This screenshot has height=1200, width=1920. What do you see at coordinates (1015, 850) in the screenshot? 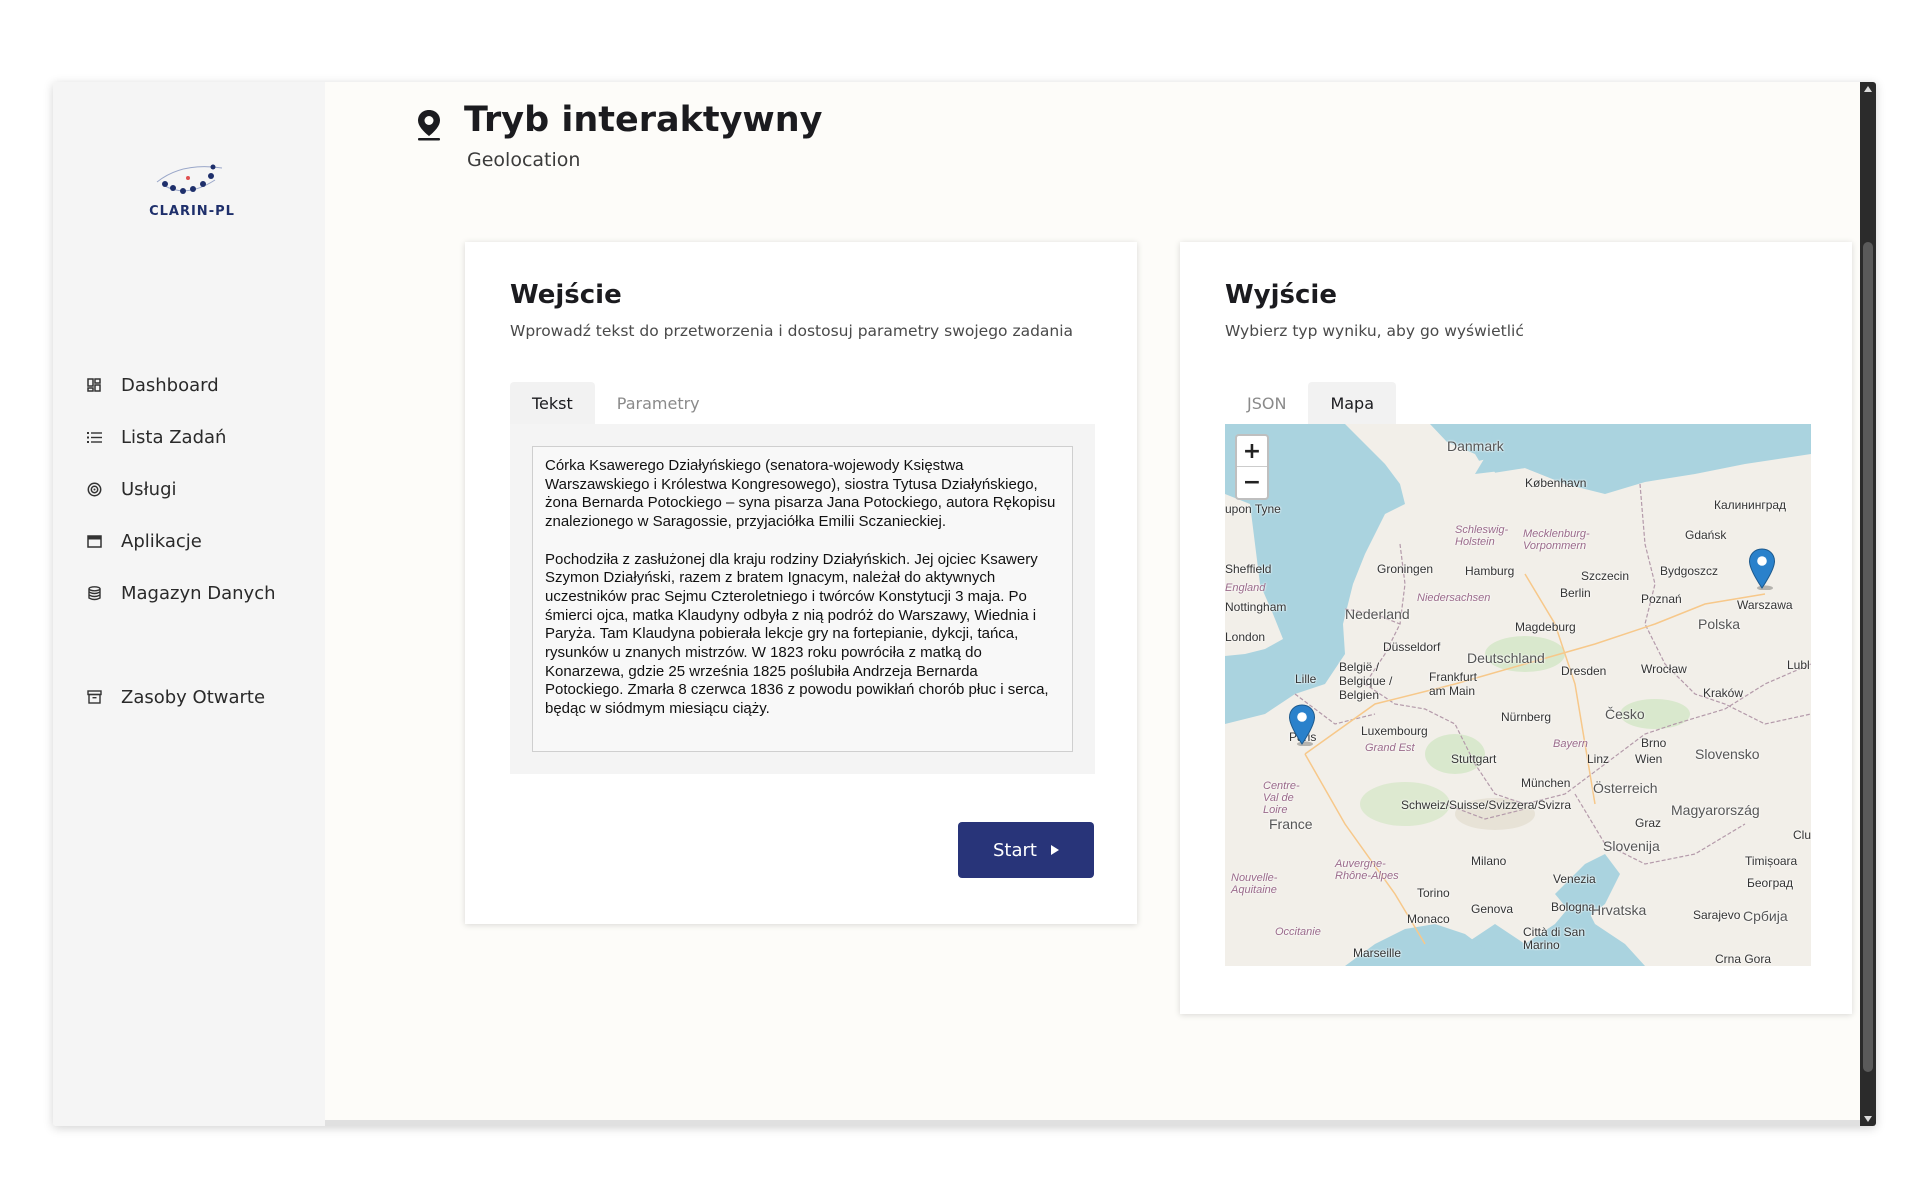
I see `start-button-label: Start` at bounding box center [1015, 850].